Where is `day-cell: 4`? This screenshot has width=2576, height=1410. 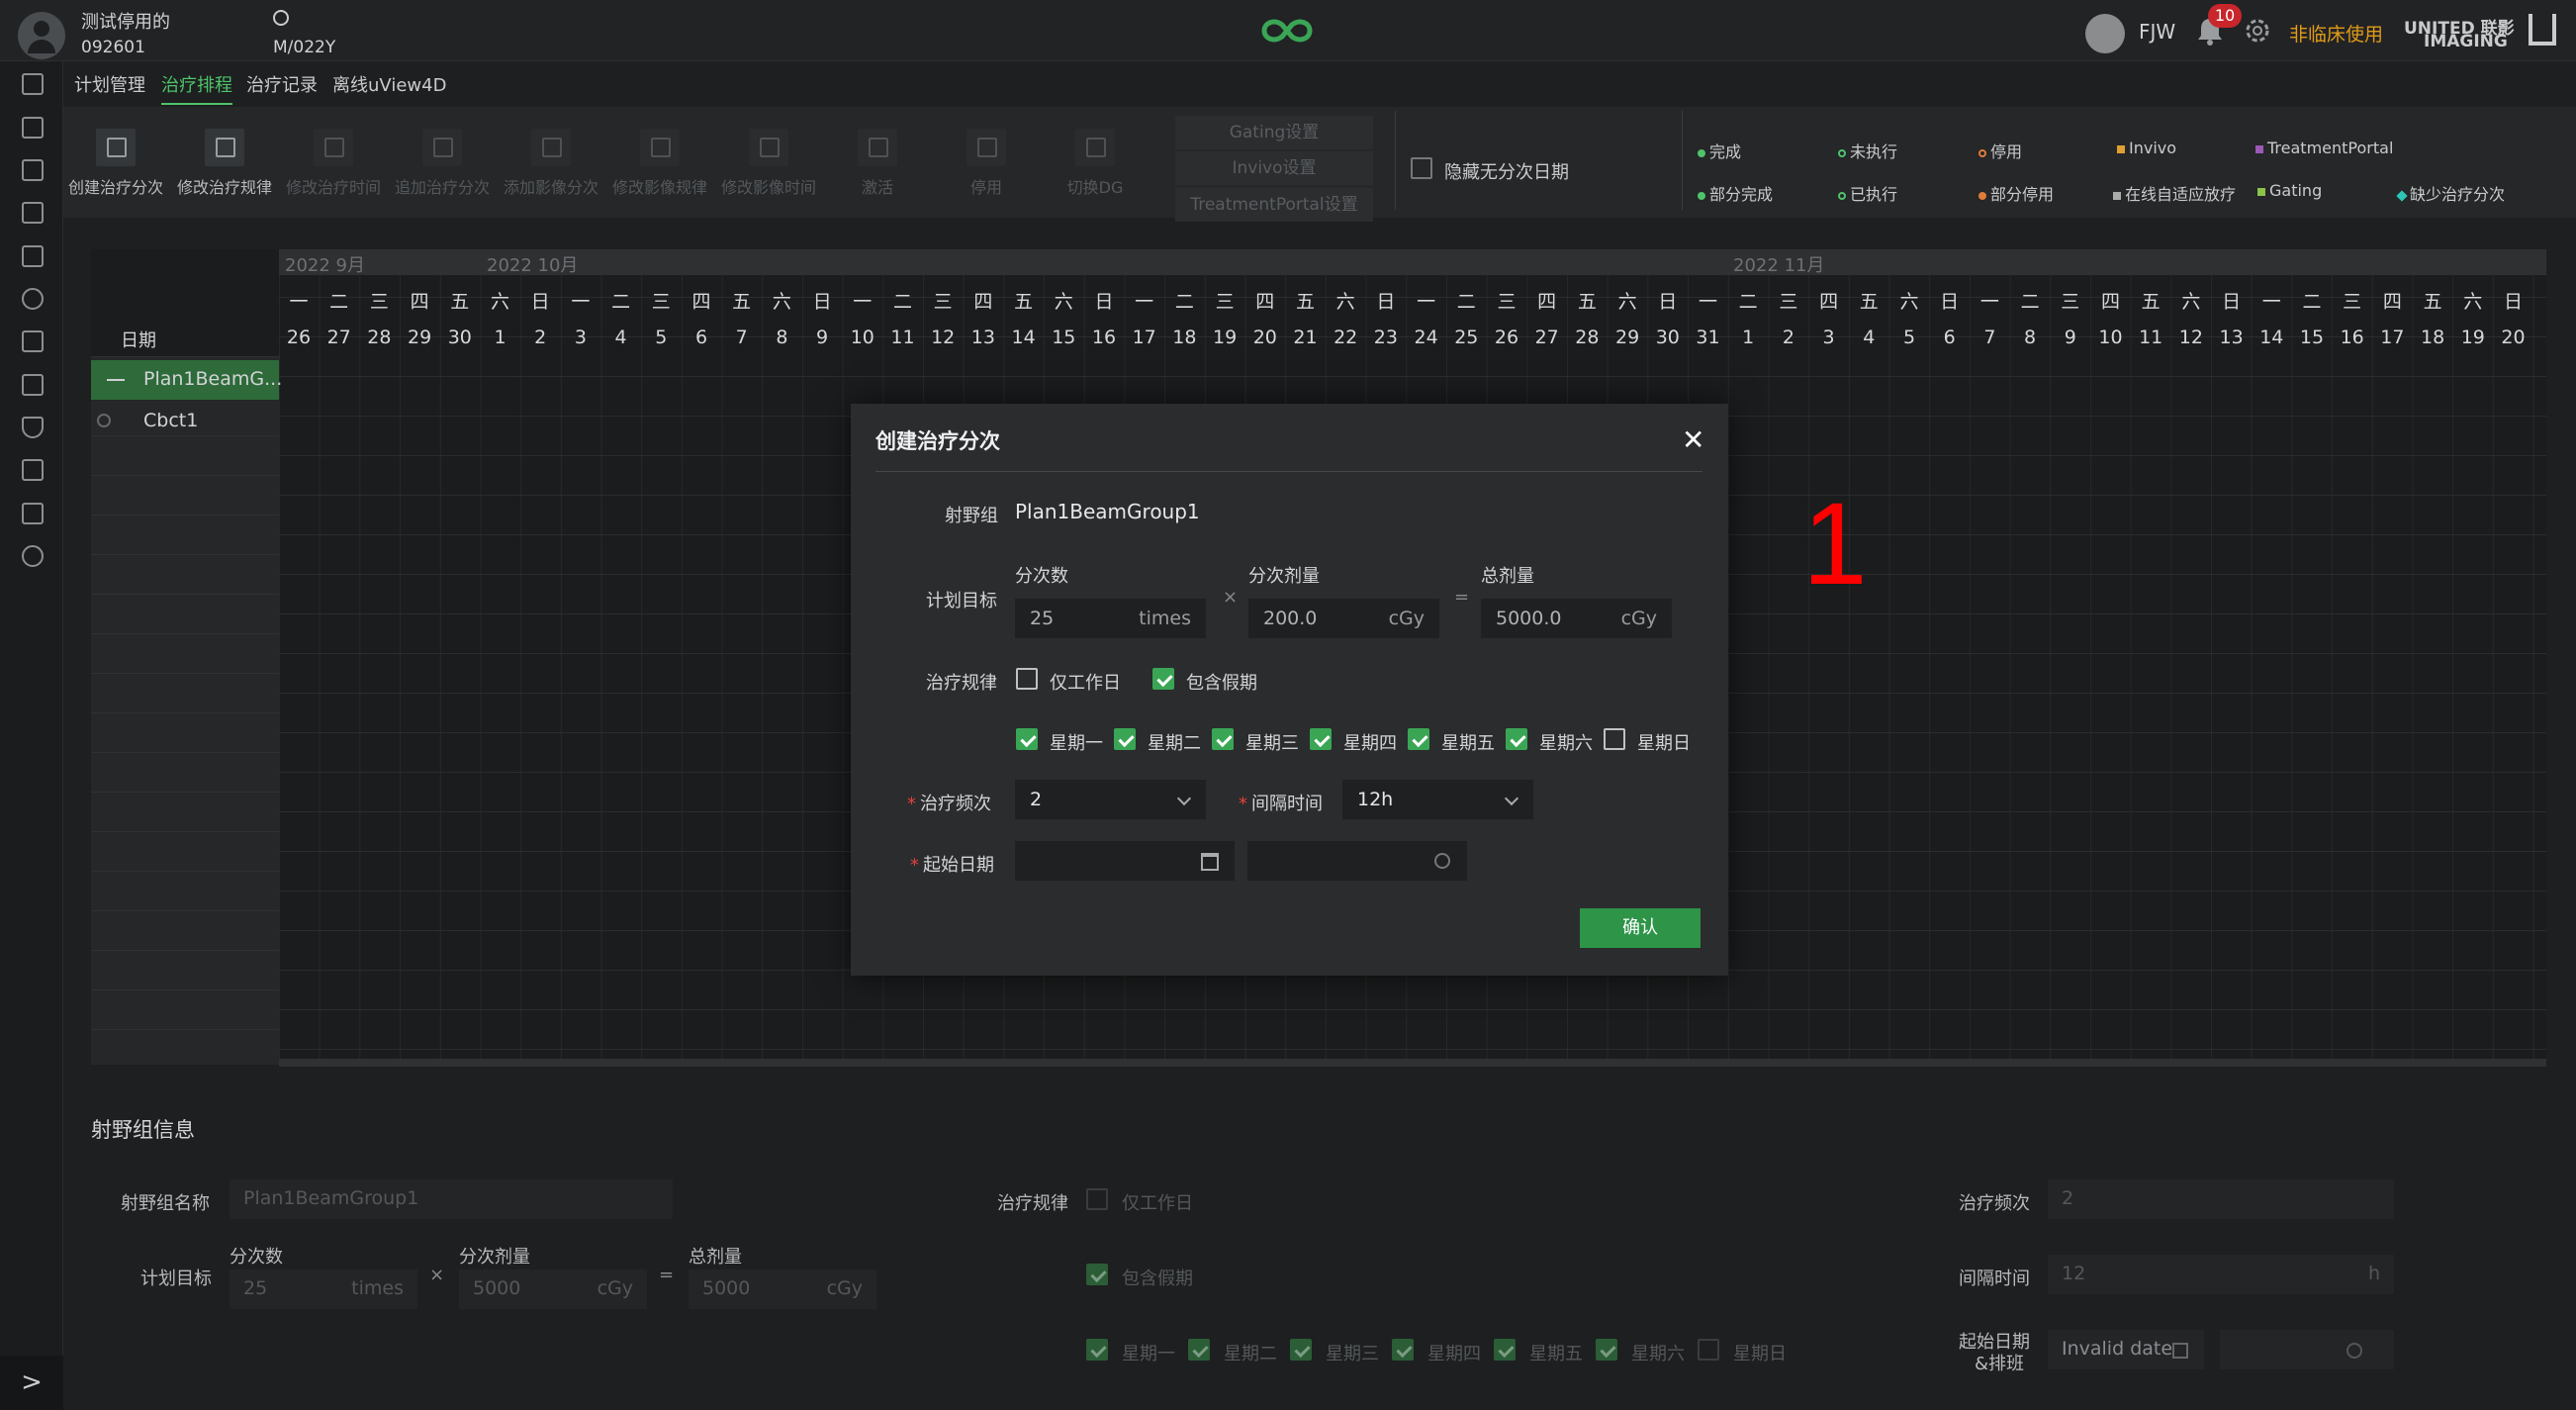 day-cell: 4 is located at coordinates (621, 338).